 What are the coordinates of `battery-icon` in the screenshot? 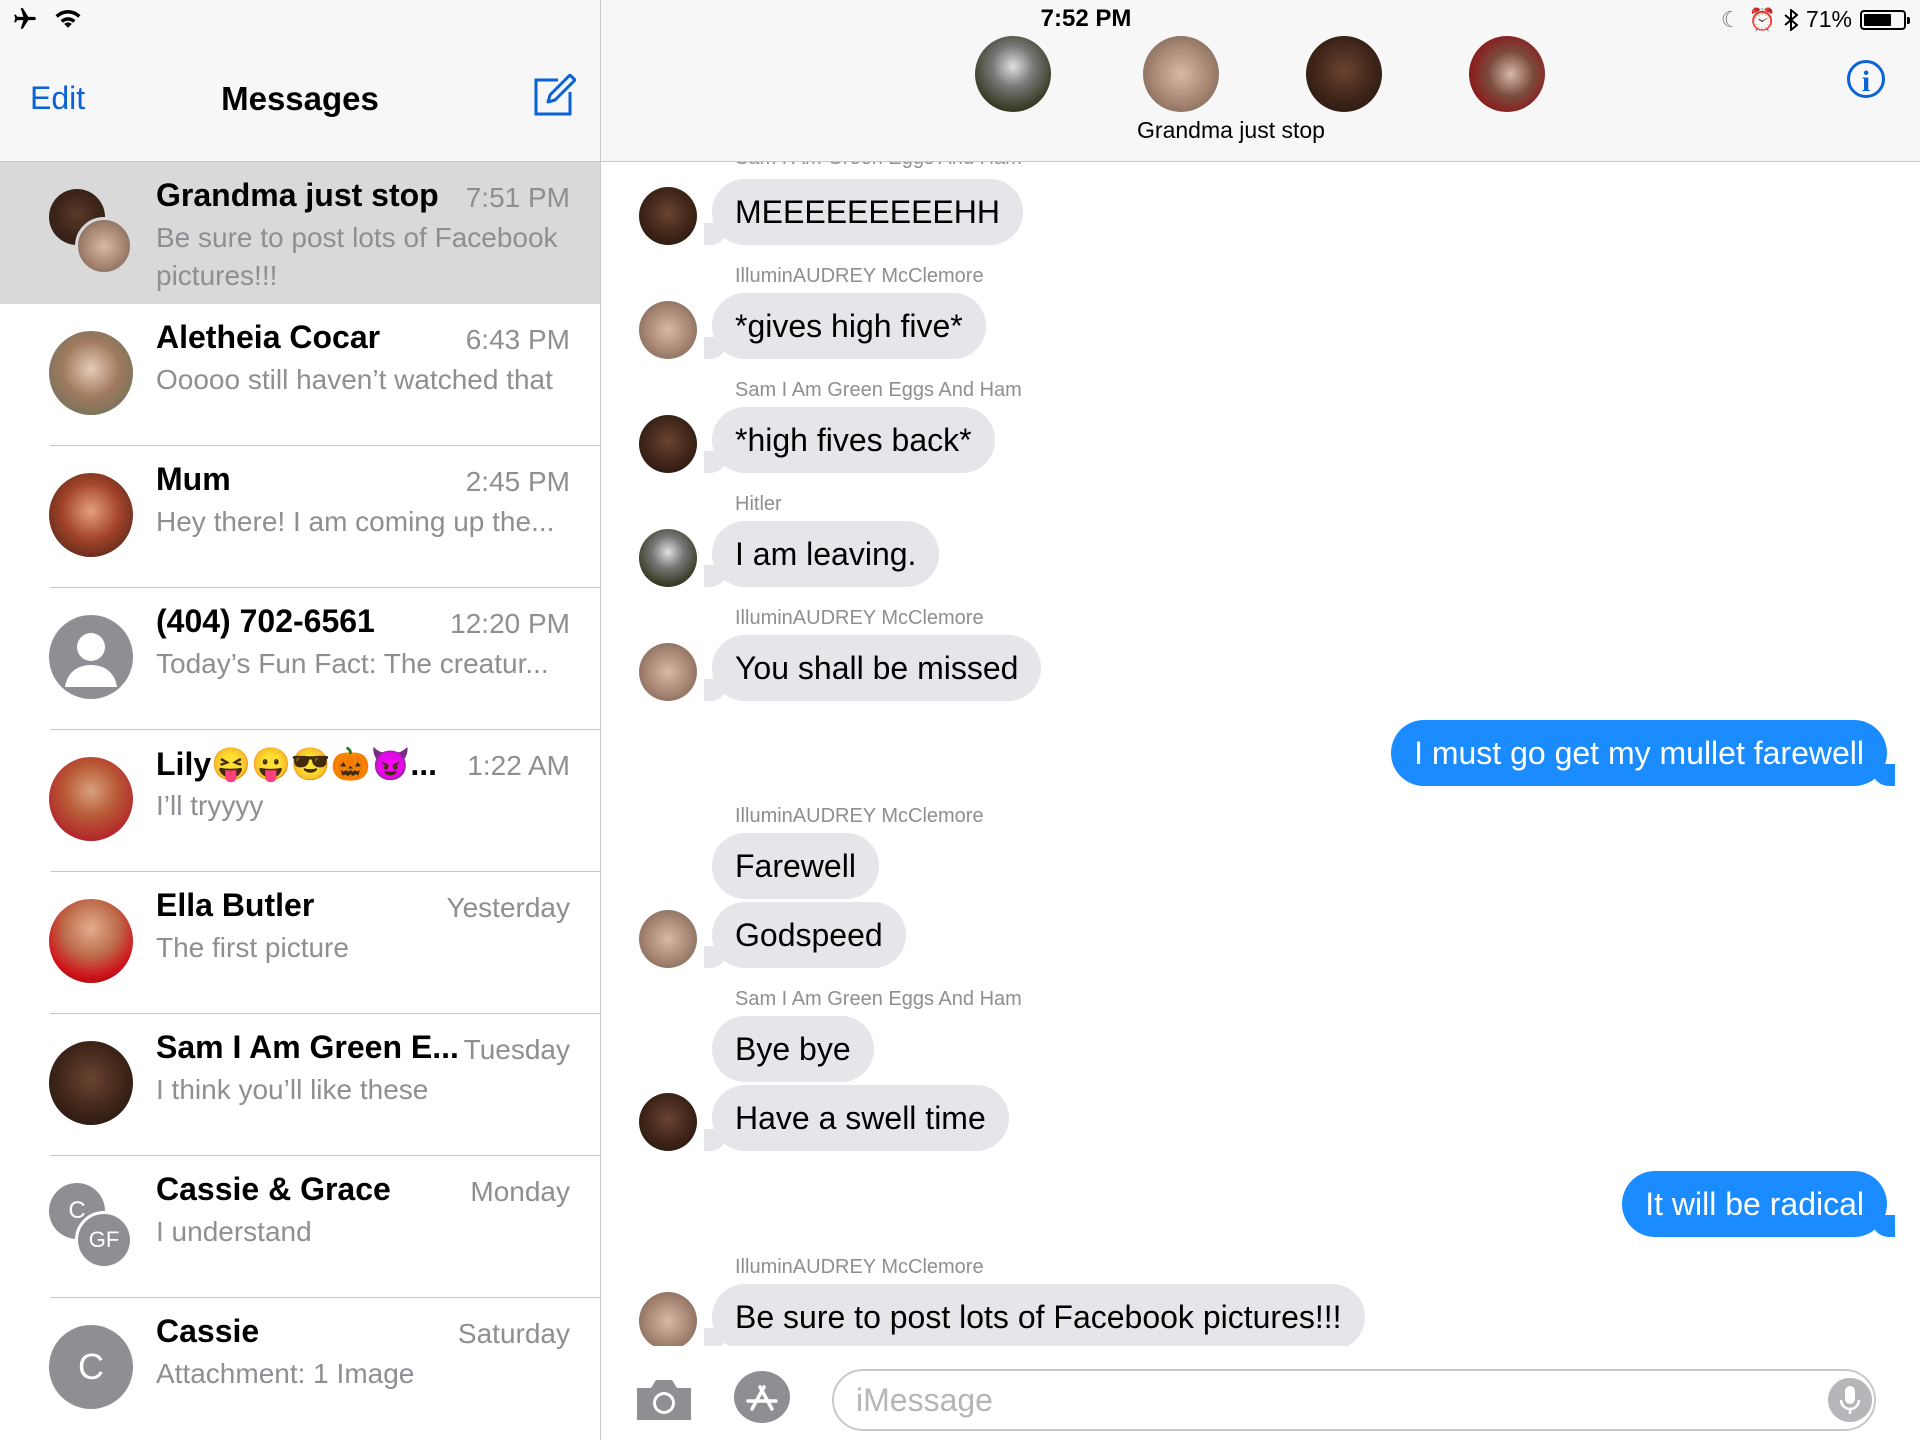 It's located at (1885, 19).